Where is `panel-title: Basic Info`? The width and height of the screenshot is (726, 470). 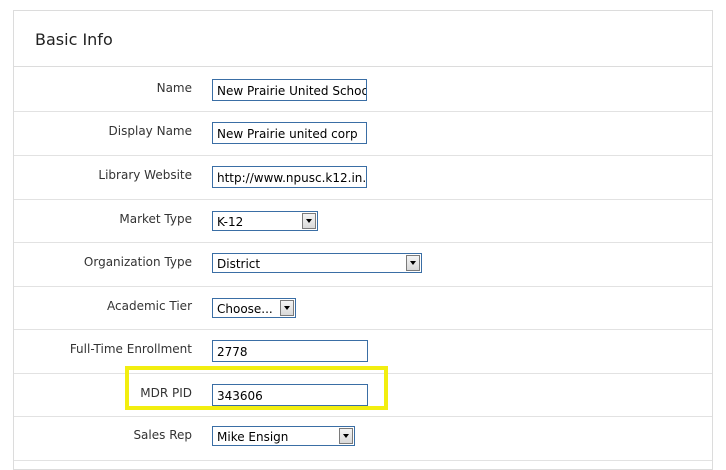
panel-title: Basic Info is located at coordinates (363, 39).